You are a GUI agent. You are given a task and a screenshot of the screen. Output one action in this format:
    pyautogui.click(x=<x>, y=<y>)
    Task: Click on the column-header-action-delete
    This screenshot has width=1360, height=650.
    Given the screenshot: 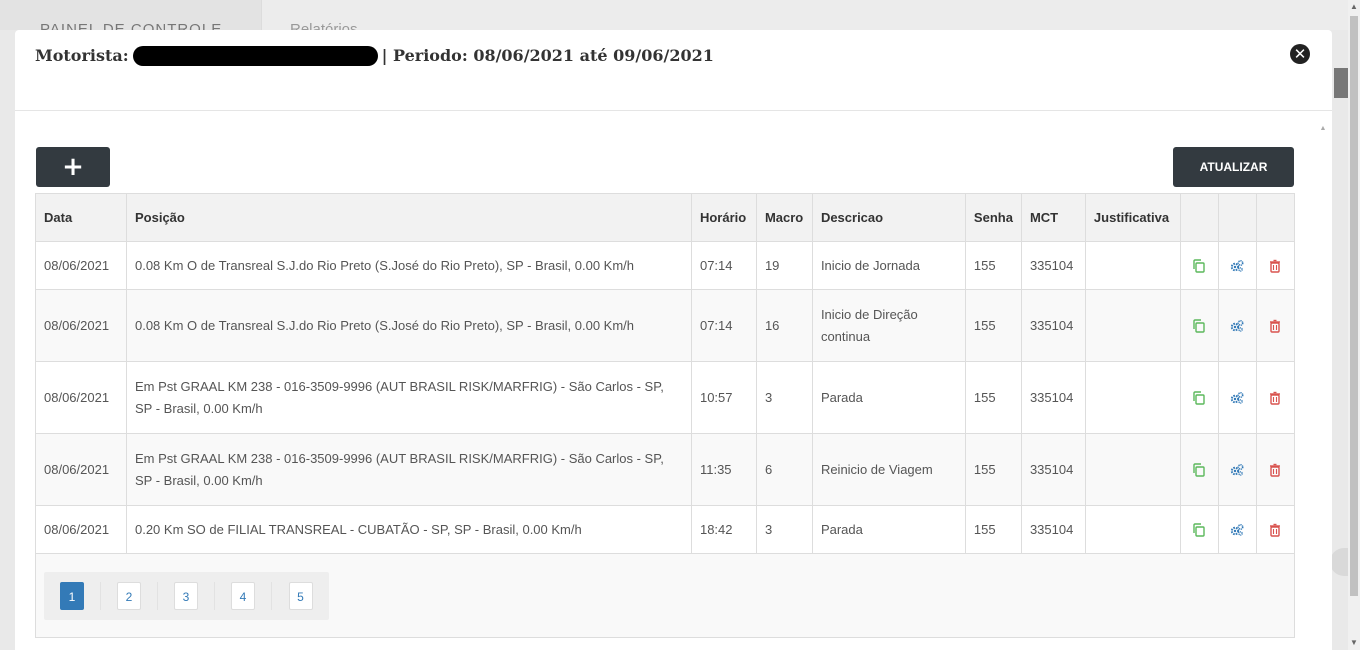 What is the action you would take?
    pyautogui.click(x=1275, y=217)
    